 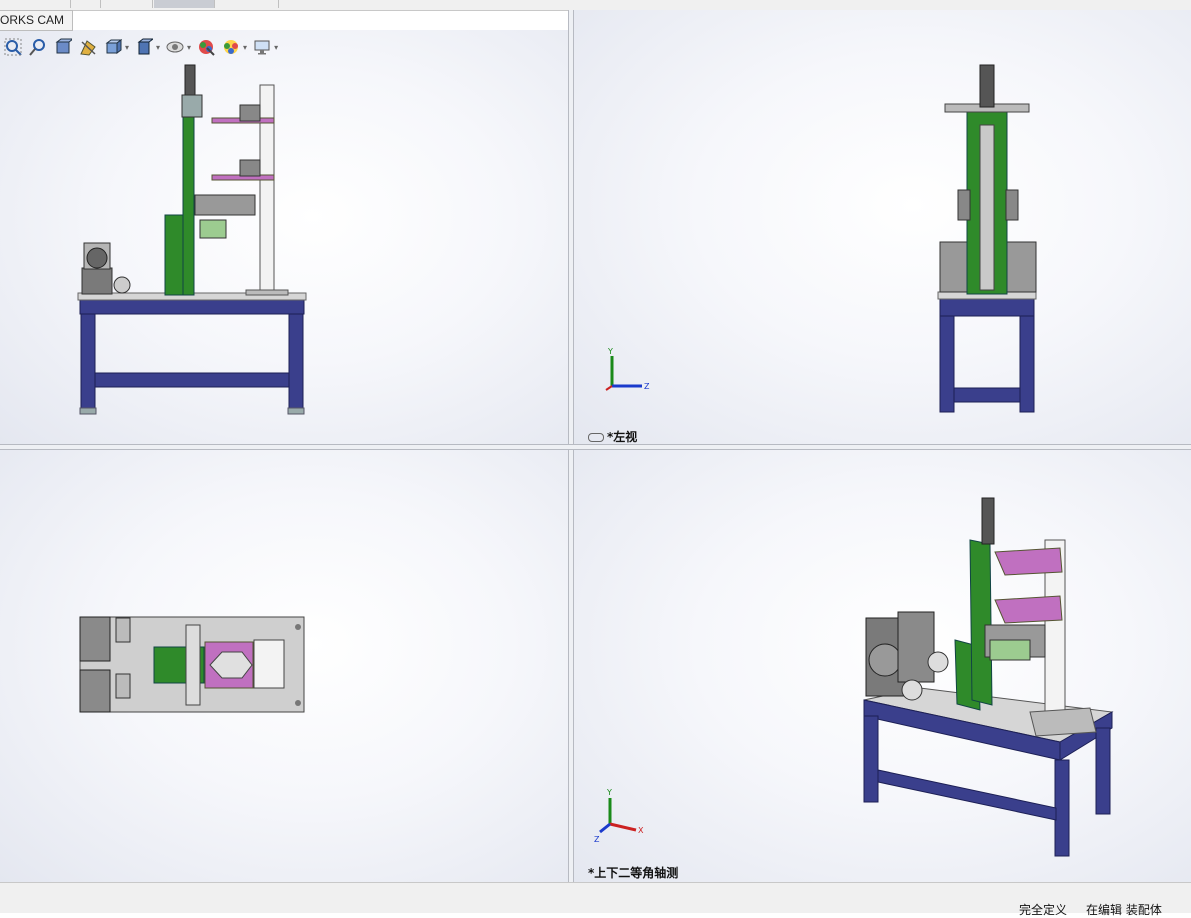 What do you see at coordinates (38, 47) in the screenshot?
I see `zoom-area-icon` at bounding box center [38, 47].